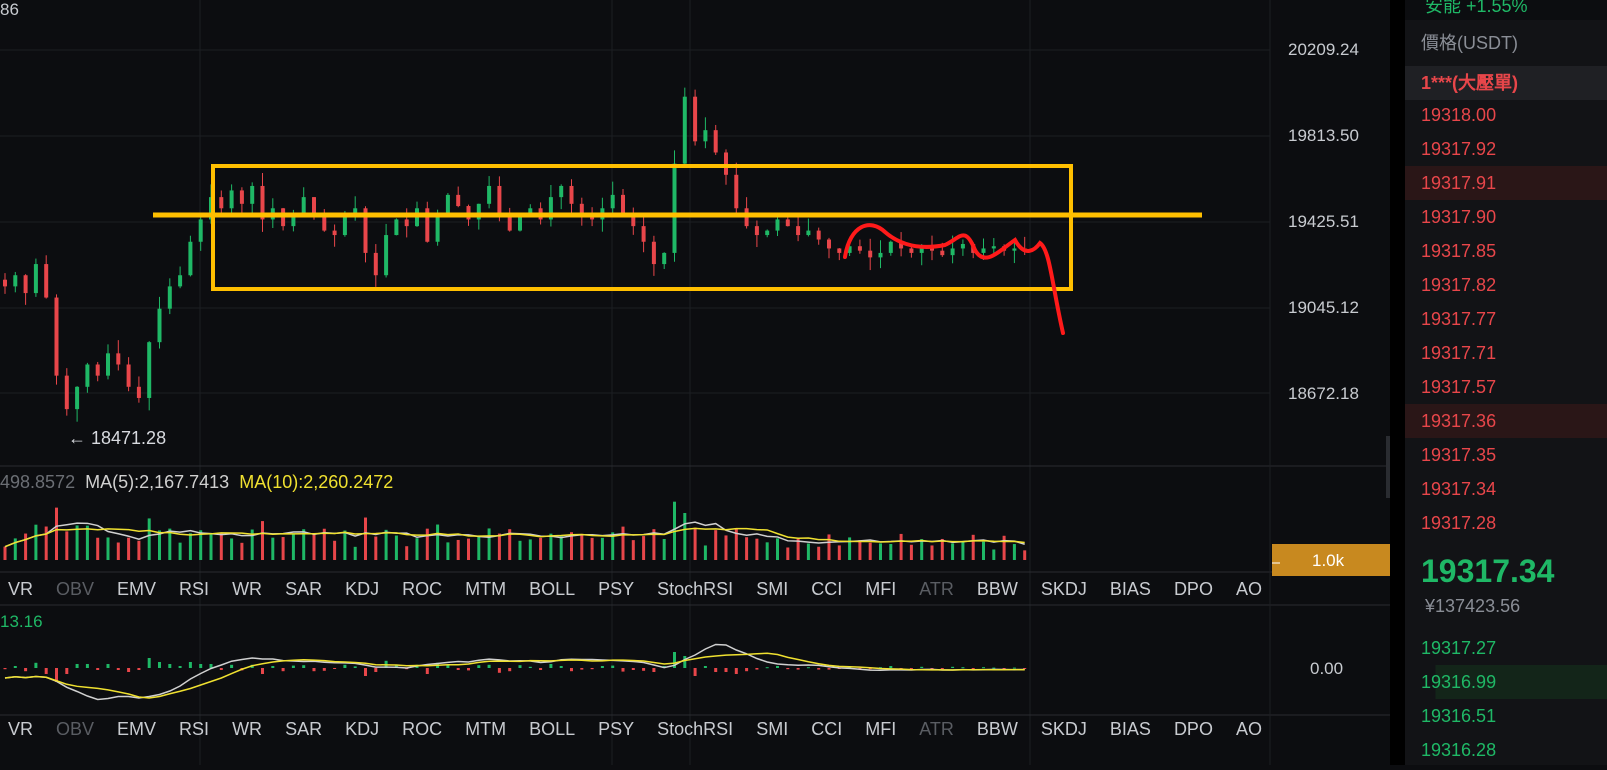 This screenshot has width=1607, height=770. I want to click on macd-dea-line, so click(514, 675).